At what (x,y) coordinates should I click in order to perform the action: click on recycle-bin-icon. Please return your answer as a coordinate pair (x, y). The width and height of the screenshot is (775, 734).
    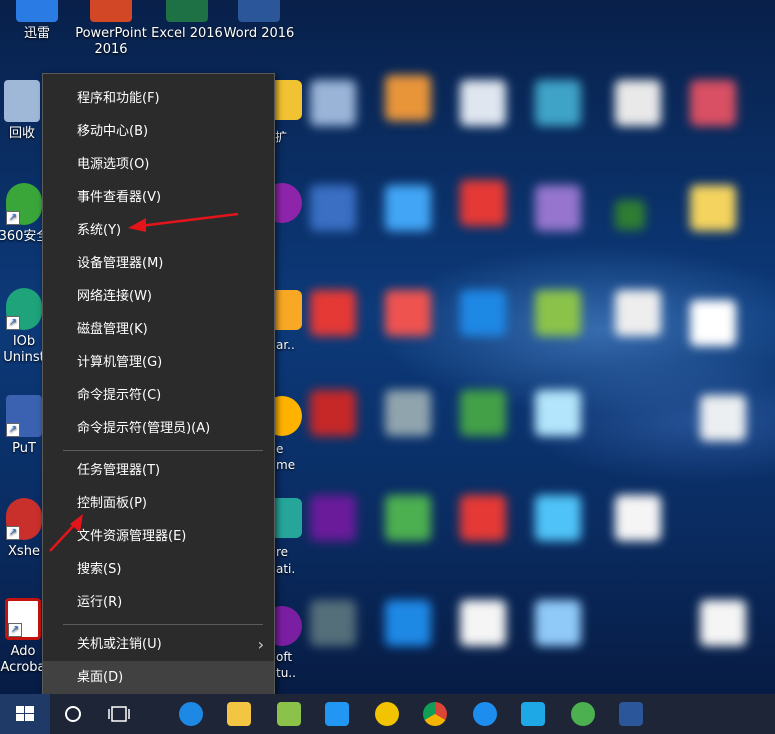
    Looking at the image, I should click on (22, 101).